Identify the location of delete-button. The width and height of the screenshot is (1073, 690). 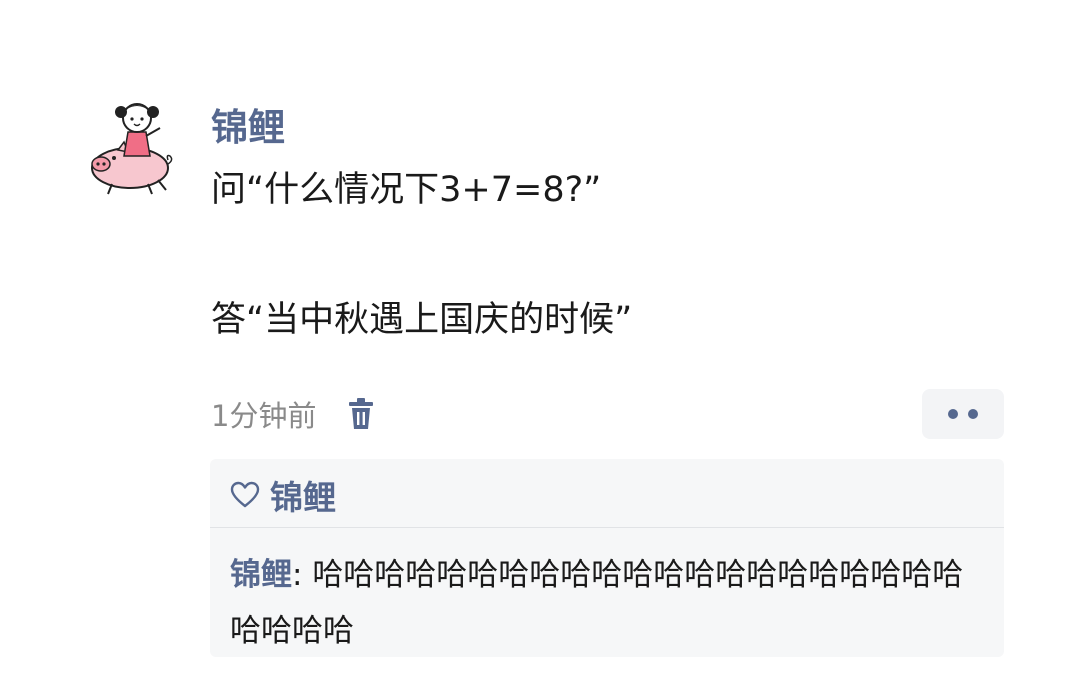
(361, 414).